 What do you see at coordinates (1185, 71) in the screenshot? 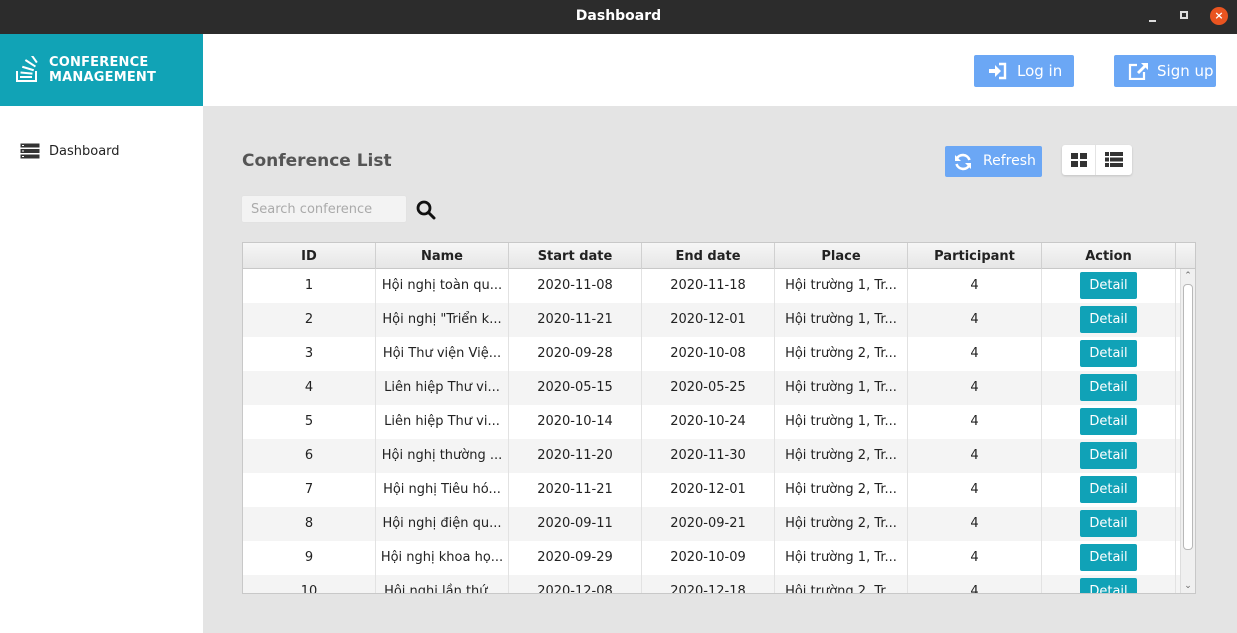
I see `signup-label: Sign up` at bounding box center [1185, 71].